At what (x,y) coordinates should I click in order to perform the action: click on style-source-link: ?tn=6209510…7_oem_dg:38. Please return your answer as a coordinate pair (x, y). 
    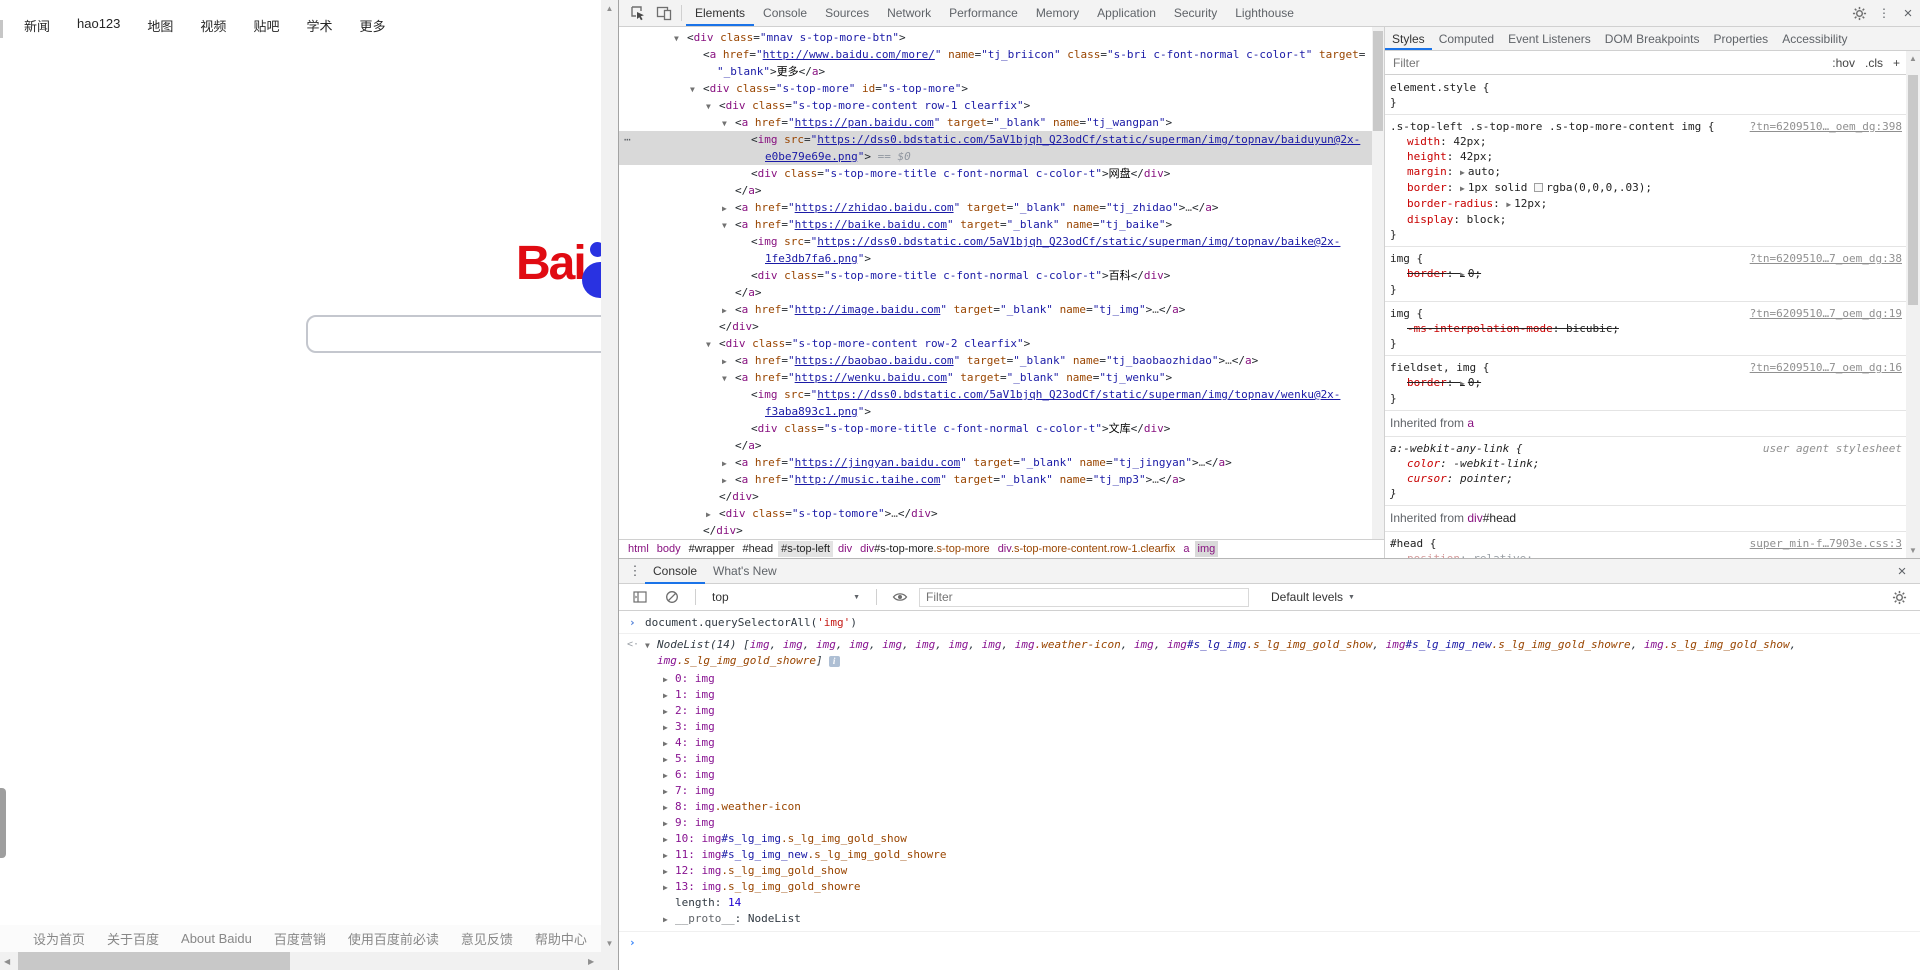
    Looking at the image, I should click on (1826, 258).